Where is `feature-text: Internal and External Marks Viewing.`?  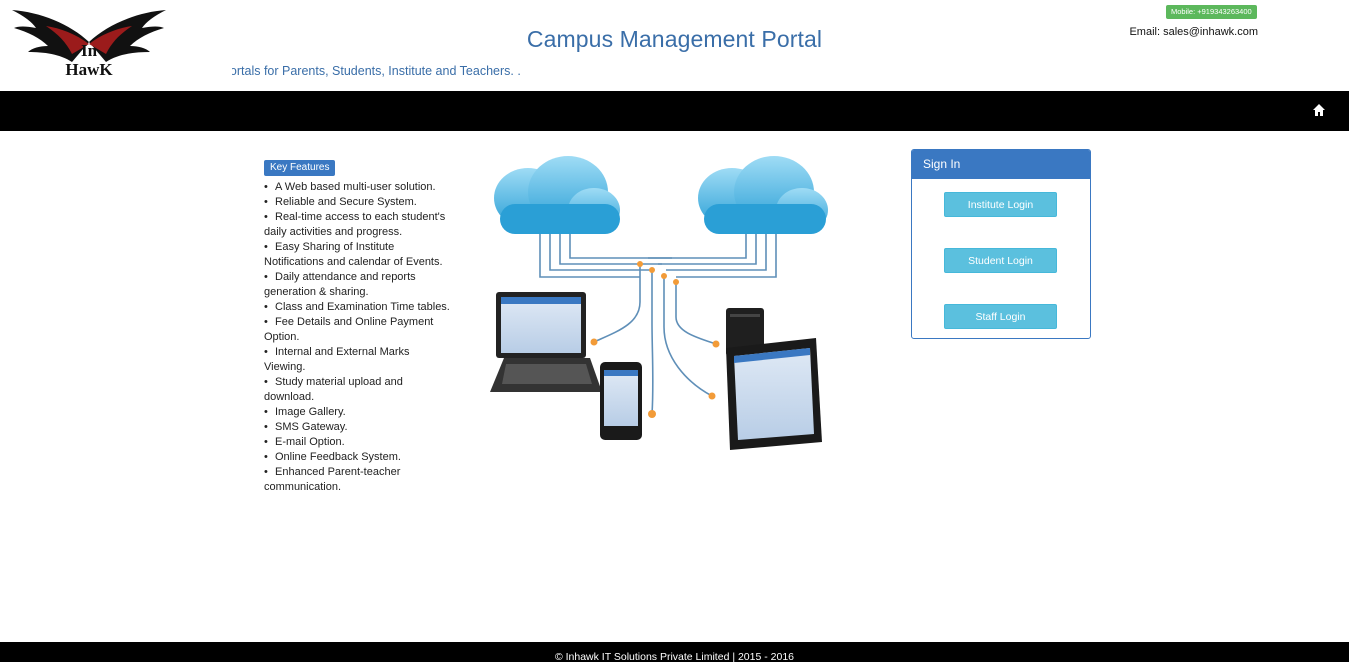 feature-text: Internal and External Marks Viewing. is located at coordinates (337, 359).